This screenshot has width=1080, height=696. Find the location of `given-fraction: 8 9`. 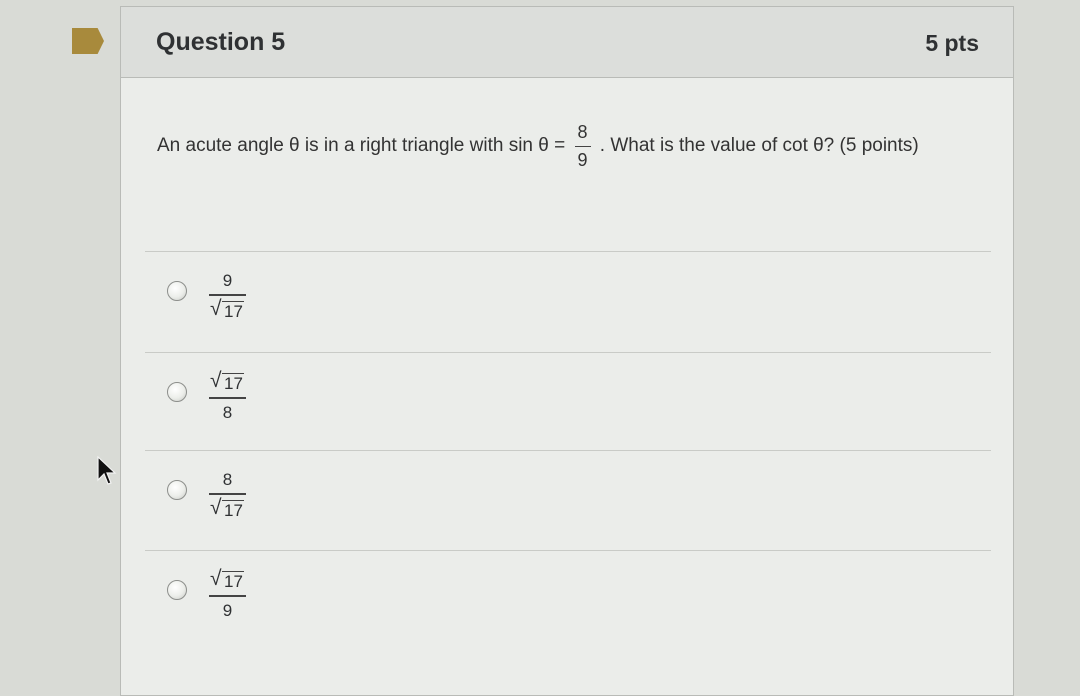

given-fraction: 8 9 is located at coordinates (582, 146).